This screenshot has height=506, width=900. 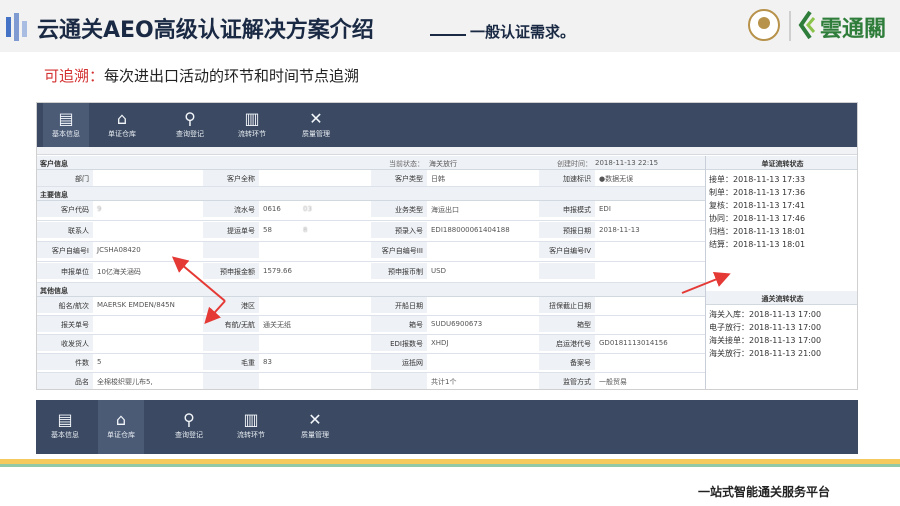 I want to click on tools-icon: ✕, so click(x=315, y=419).